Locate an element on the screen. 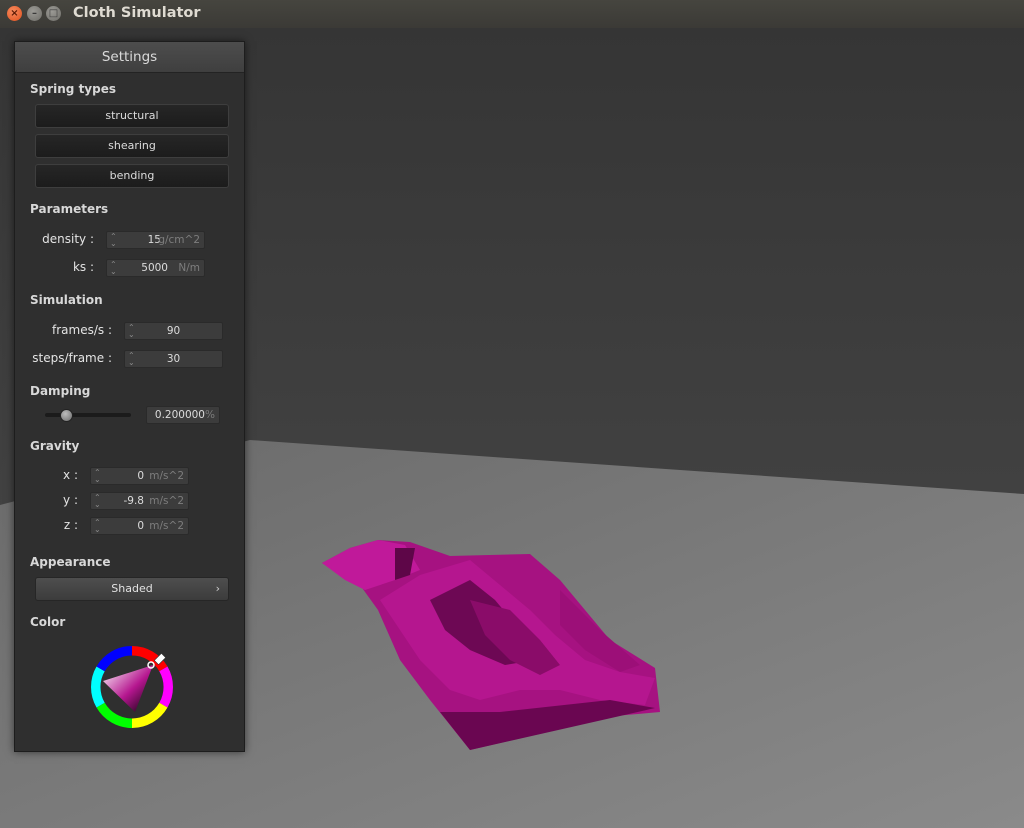 Image resolution: width=1024 pixels, height=828 pixels. fps-field: ⌃ ⌄ 90 is located at coordinates (173, 331).